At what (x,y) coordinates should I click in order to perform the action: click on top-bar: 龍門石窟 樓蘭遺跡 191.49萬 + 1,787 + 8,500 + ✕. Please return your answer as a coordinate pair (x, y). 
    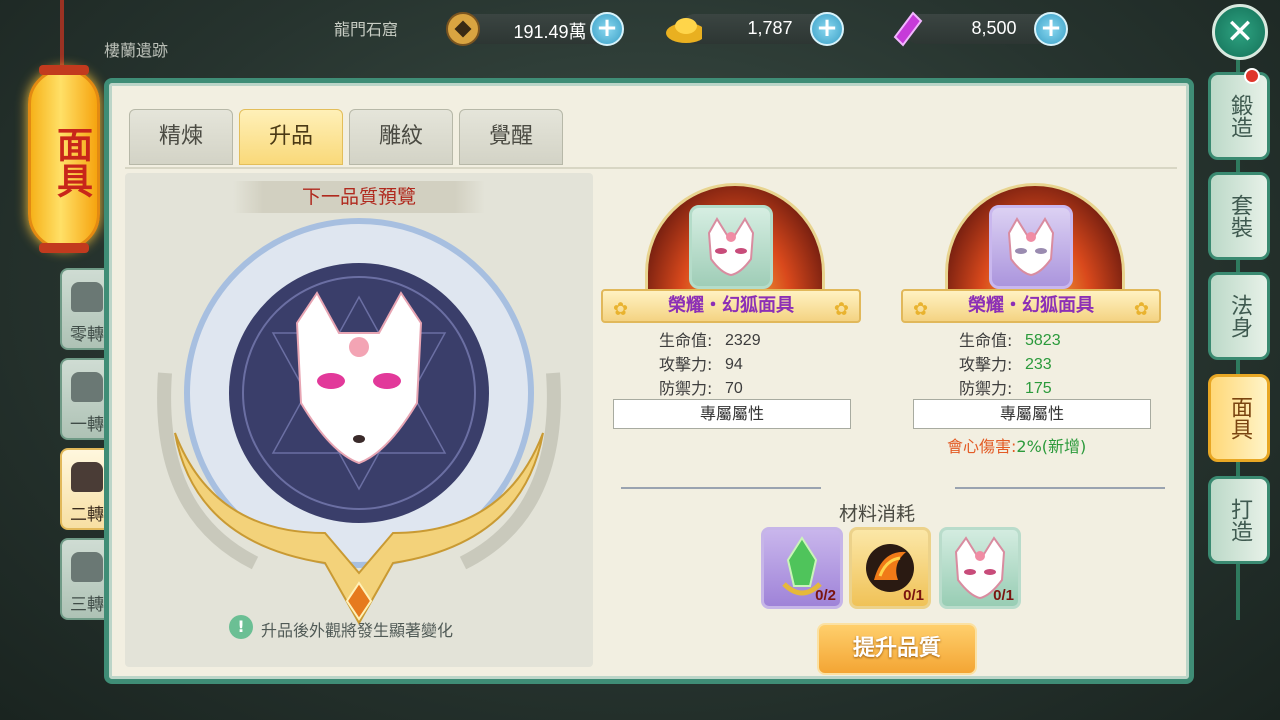
    Looking at the image, I should click on (640, 30).